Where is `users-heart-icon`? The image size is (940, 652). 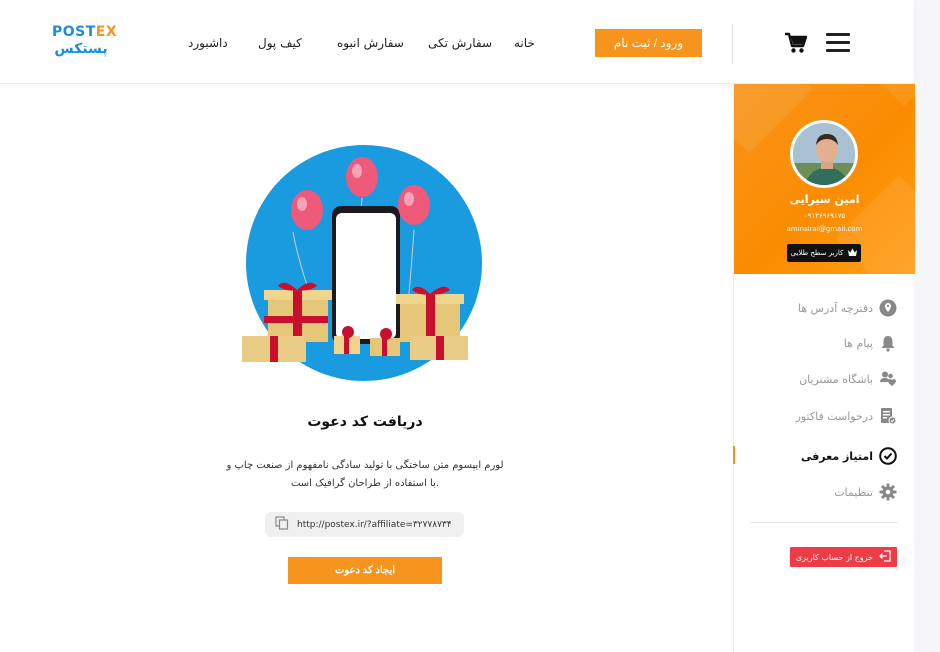
users-heart-icon is located at coordinates (888, 379).